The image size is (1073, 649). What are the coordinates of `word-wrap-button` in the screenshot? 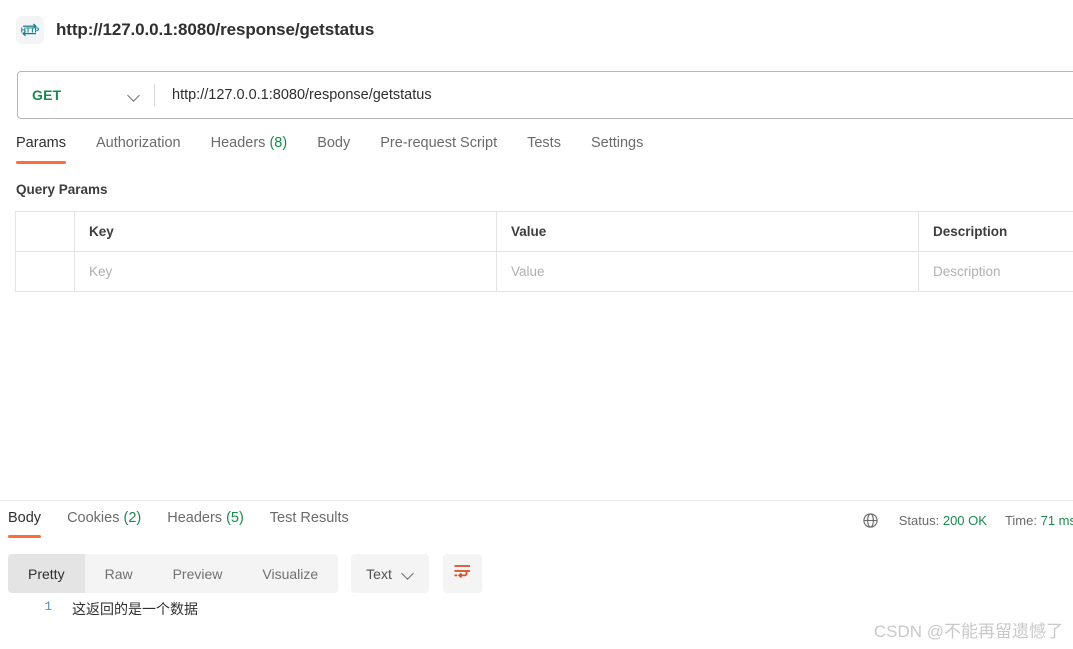 It's located at (462, 573).